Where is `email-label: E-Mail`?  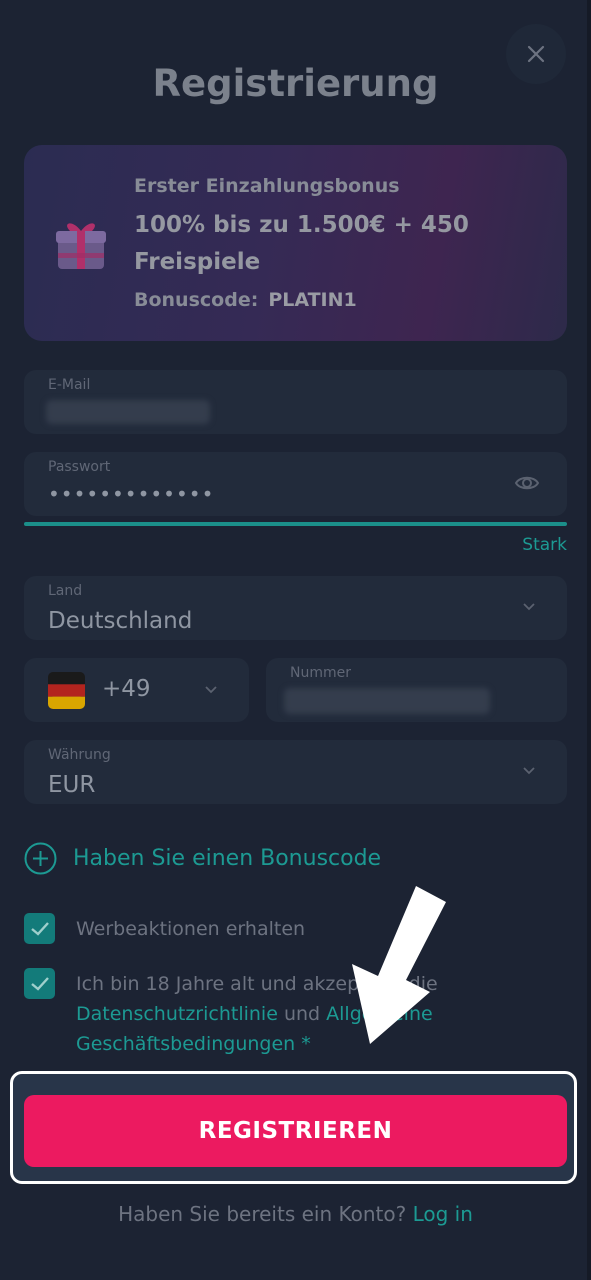 email-label: E-Mail is located at coordinates (69, 385).